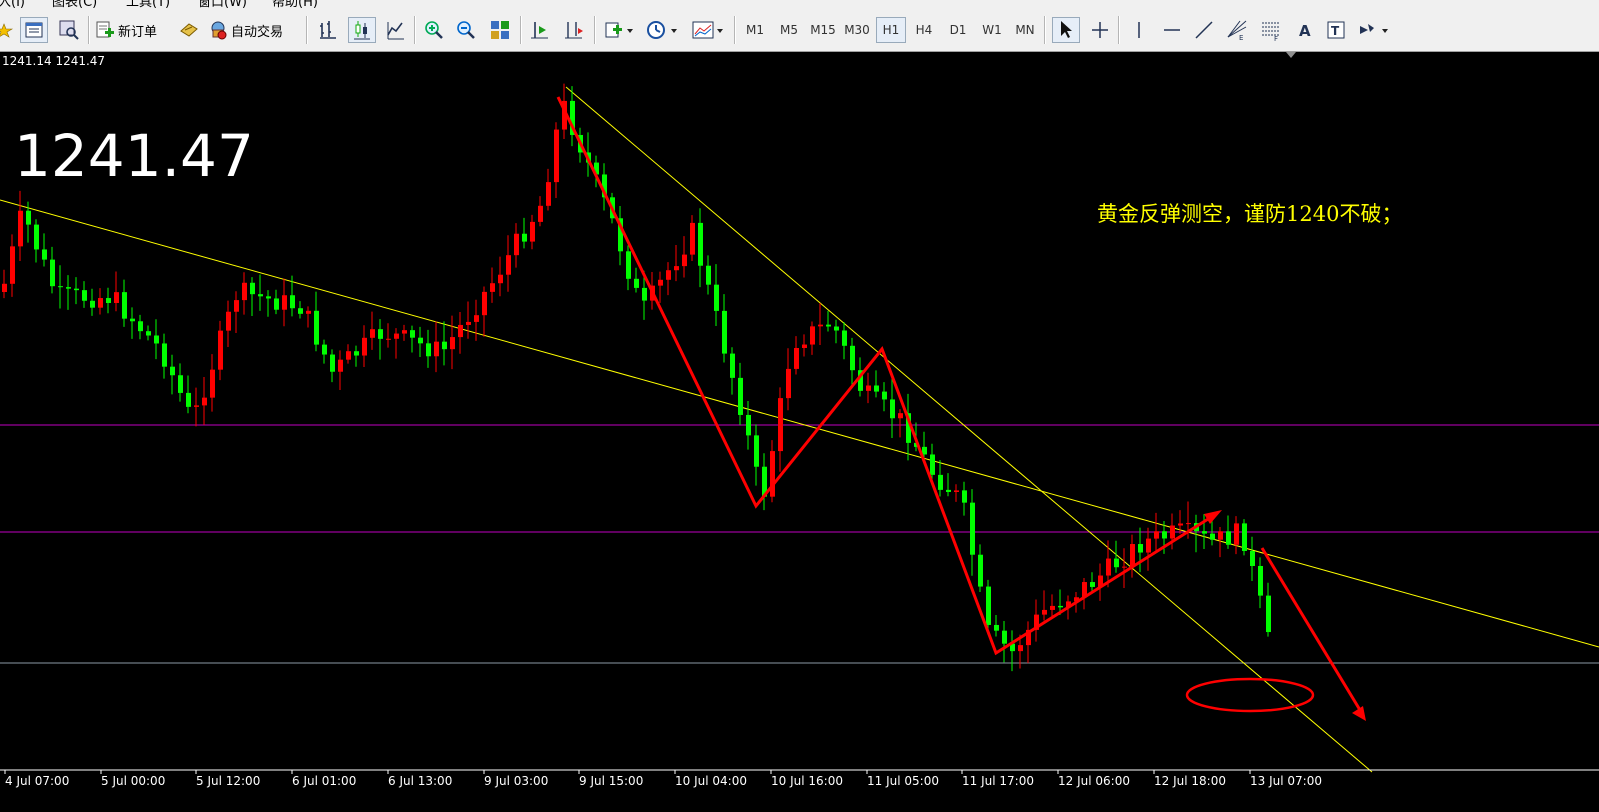  Describe the element at coordinates (755, 30) in the screenshot. I see `timeframe-m1: M1` at that location.